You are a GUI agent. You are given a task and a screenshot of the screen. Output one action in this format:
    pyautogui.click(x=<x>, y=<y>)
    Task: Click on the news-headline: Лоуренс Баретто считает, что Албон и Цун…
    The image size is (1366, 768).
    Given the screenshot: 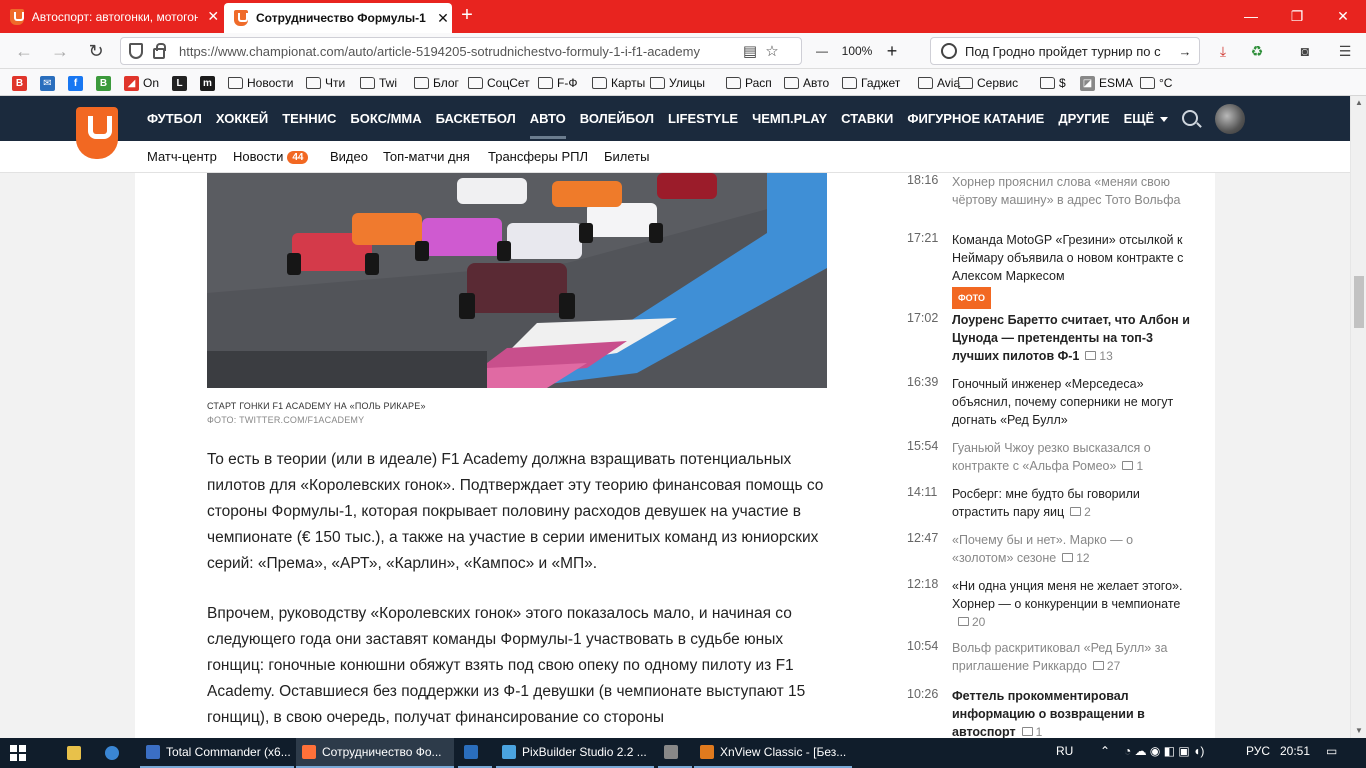 What is the action you would take?
    pyautogui.click(x=1071, y=338)
    